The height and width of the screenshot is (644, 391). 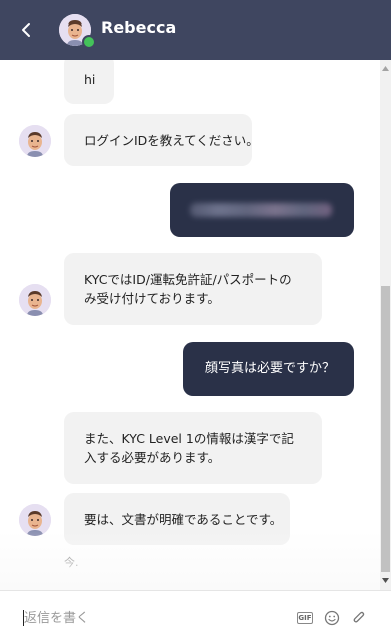 What do you see at coordinates (188, 279) in the screenshot?
I see `message-text: KYCではID/運転免許証/パスポートの` at bounding box center [188, 279].